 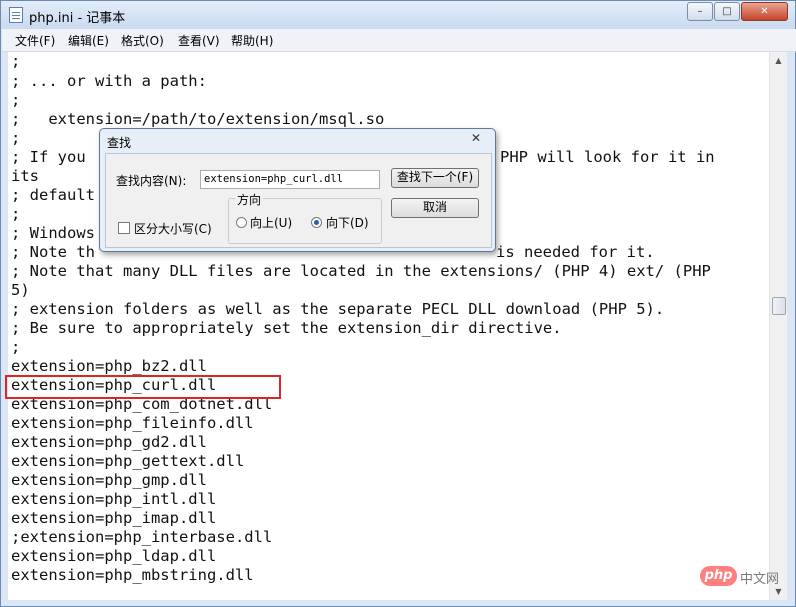 What do you see at coordinates (25, 176) in the screenshot?
I see `text-line: its` at bounding box center [25, 176].